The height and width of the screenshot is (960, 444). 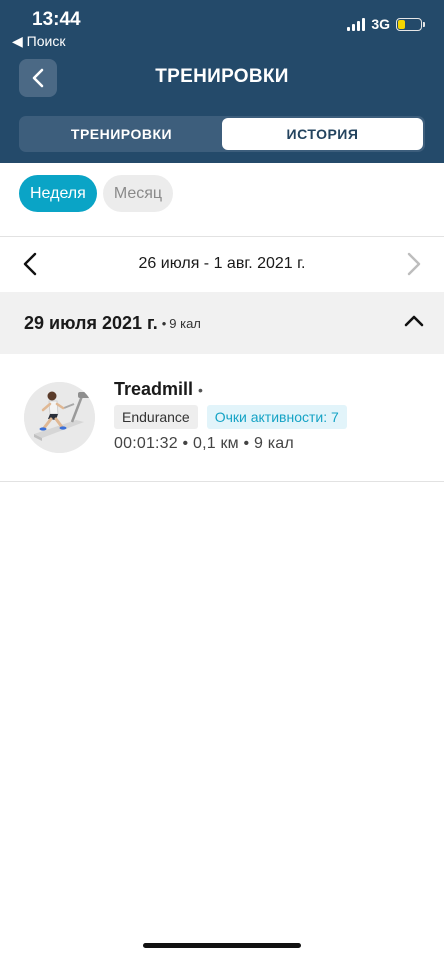 I want to click on activity-points-tag: Очки активности: 7, so click(x=276, y=417).